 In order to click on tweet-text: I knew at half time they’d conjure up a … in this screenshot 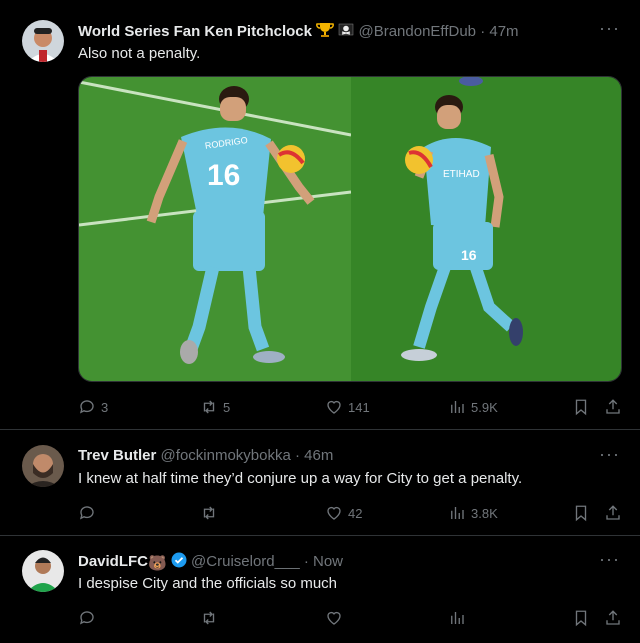, I will do `click(300, 478)`.